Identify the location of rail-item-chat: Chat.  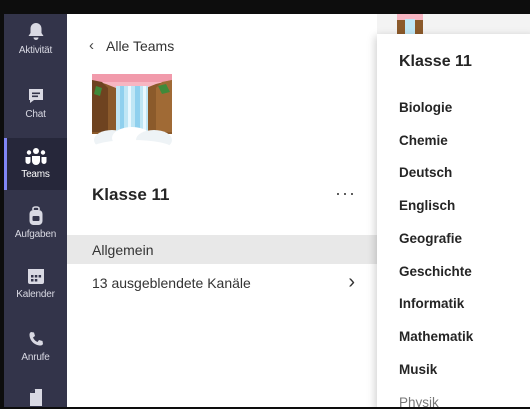
(35, 104).